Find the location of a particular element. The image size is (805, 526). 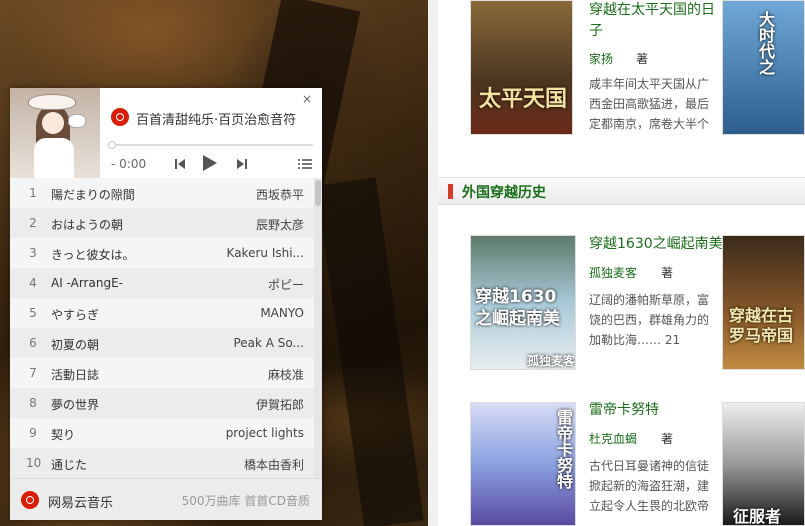

track-title: 夢の世界 is located at coordinates (75, 405).